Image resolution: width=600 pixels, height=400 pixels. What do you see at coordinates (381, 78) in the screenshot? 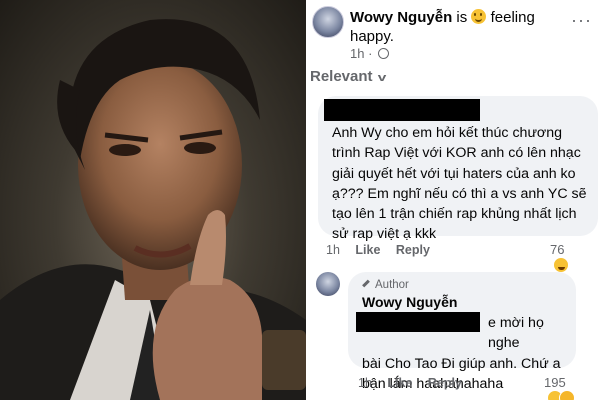
I see `chevron-down-icon: v` at bounding box center [381, 78].